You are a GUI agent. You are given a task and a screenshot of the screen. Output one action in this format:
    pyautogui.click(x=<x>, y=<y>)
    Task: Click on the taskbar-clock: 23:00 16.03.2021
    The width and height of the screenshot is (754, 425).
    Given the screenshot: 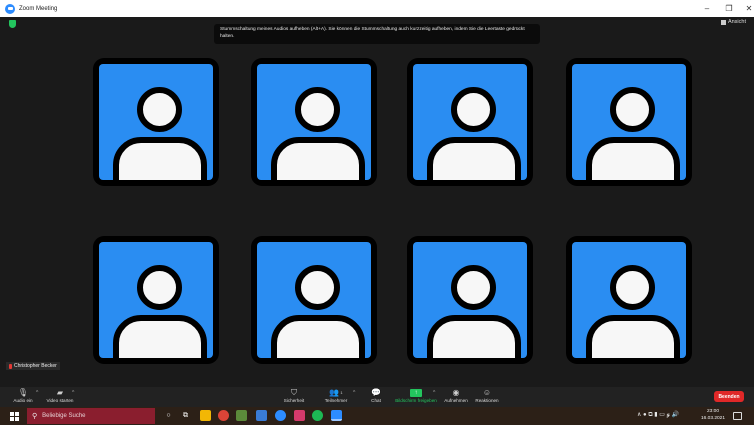 What is the action you would take?
    pyautogui.click(x=713, y=415)
    